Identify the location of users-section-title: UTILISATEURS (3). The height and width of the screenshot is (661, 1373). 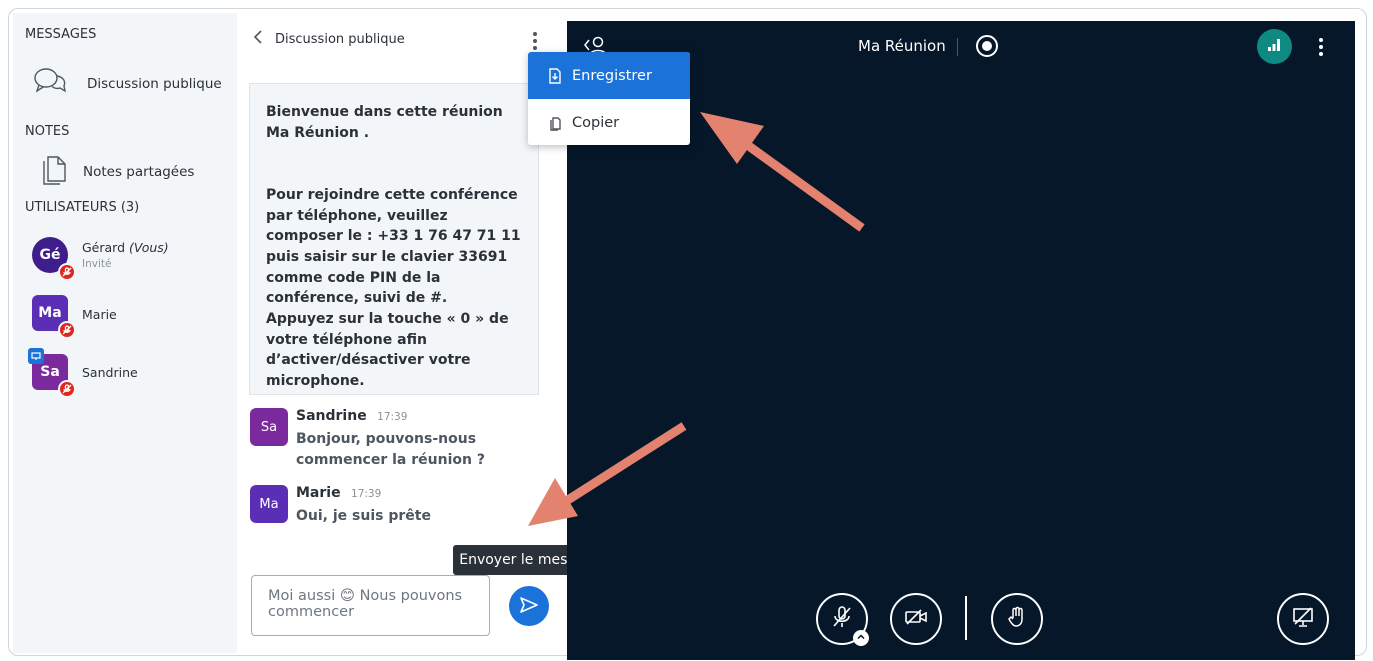
(82, 207).